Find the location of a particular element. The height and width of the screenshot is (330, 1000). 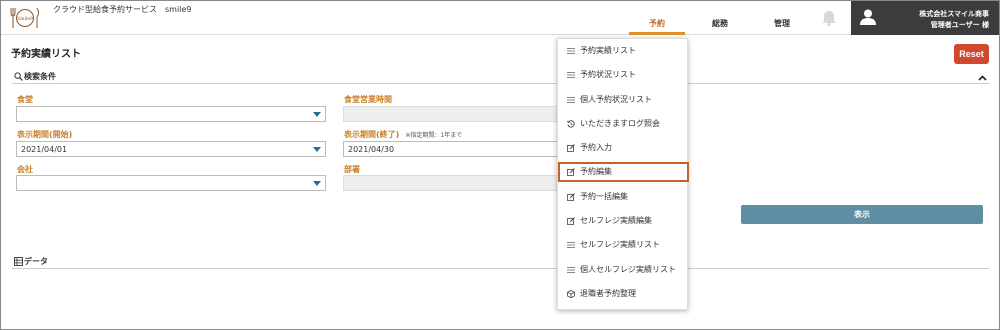

reset-button: Reset is located at coordinates (971, 54).